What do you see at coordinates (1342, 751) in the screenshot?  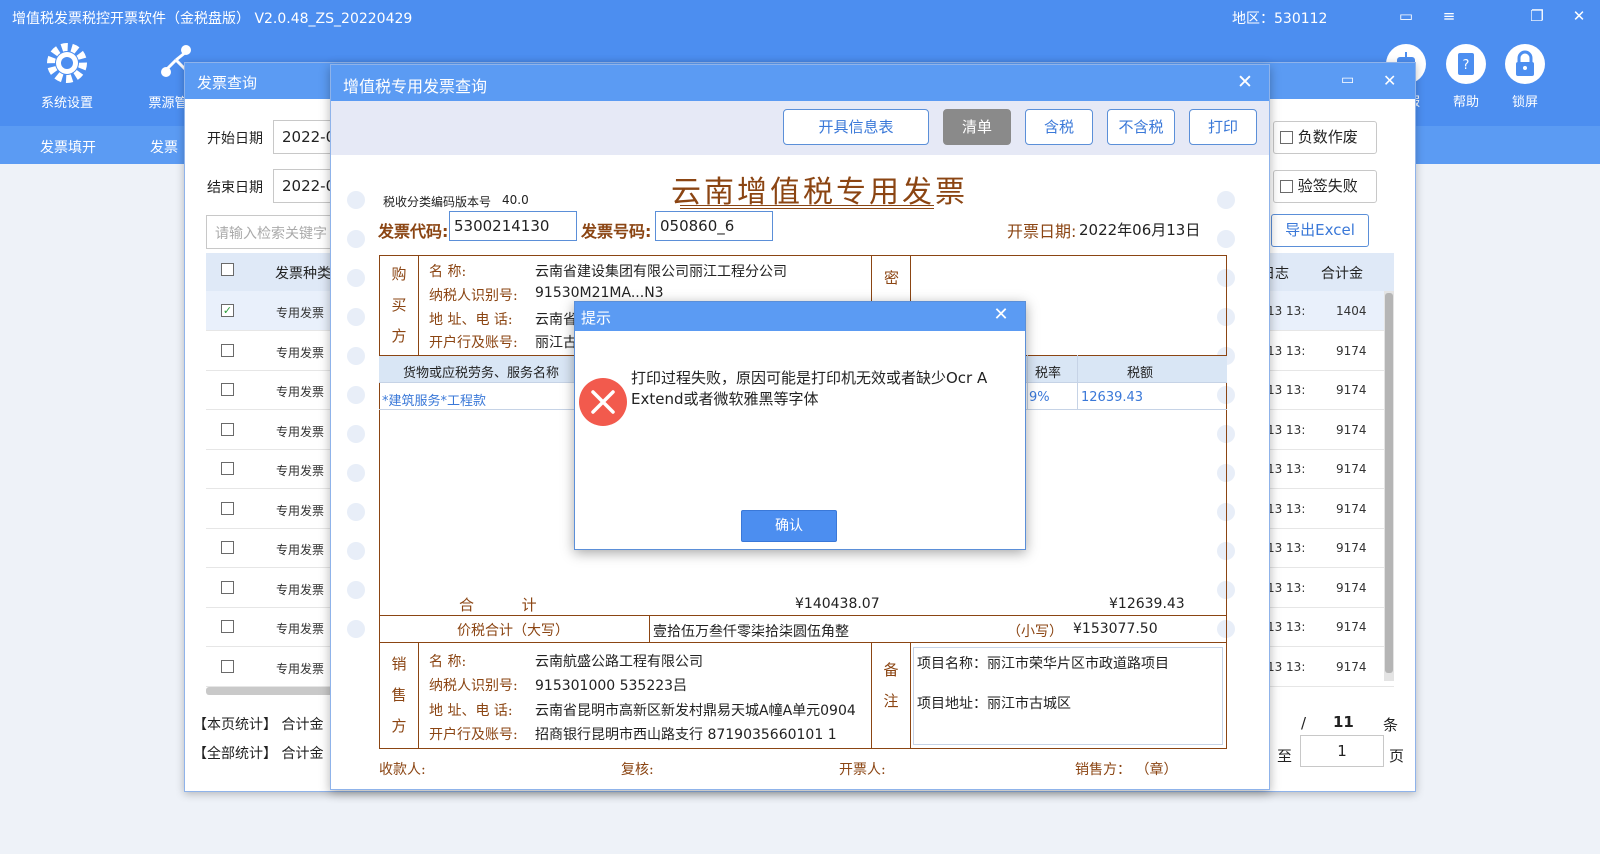 I see `goto-page-input: 1` at bounding box center [1342, 751].